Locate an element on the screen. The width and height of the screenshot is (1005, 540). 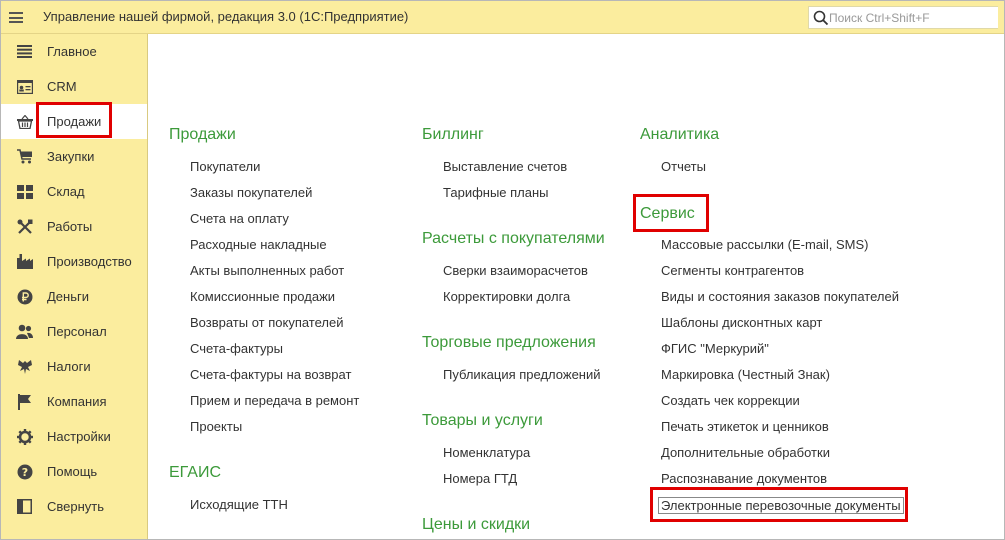
link-marking: Маркировка (Честный Знак) is located at coordinates (745, 374).